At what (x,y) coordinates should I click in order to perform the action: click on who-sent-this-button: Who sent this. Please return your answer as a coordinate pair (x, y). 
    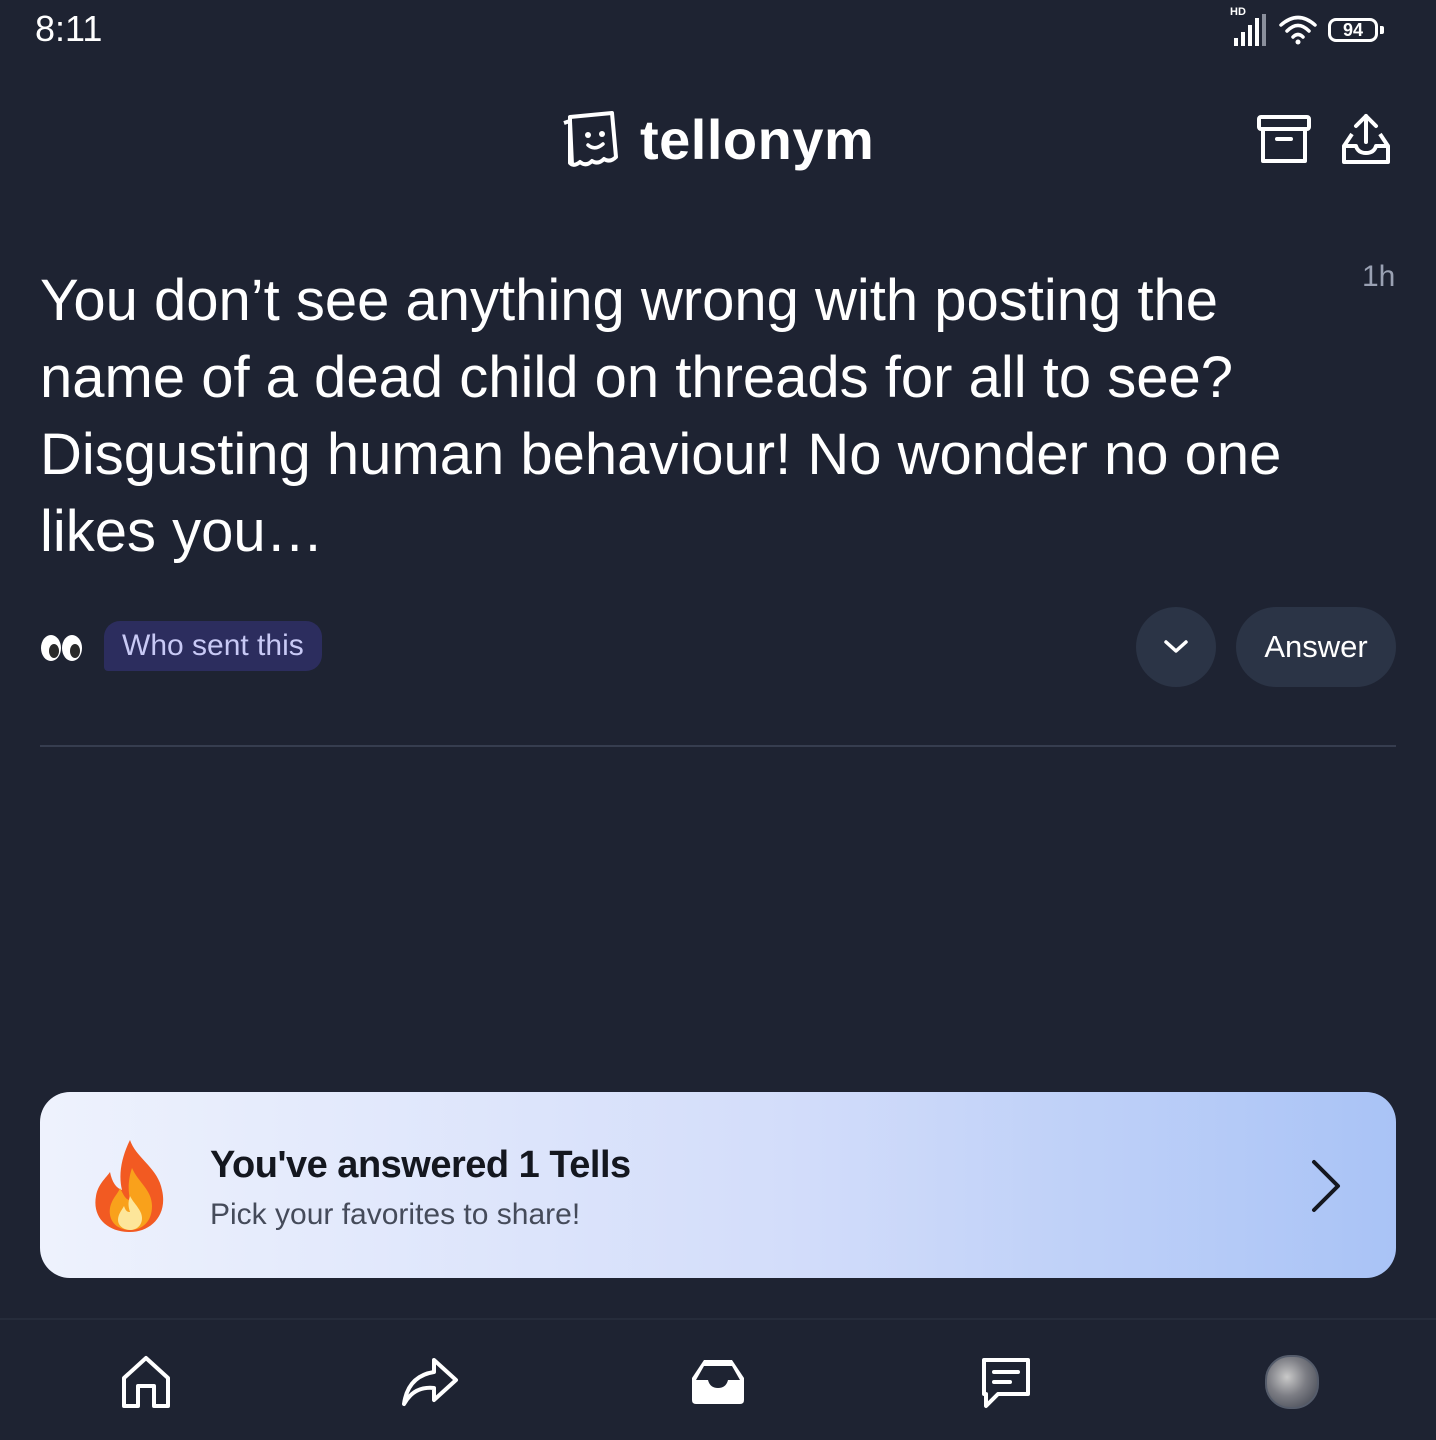
    Looking at the image, I should click on (213, 646).